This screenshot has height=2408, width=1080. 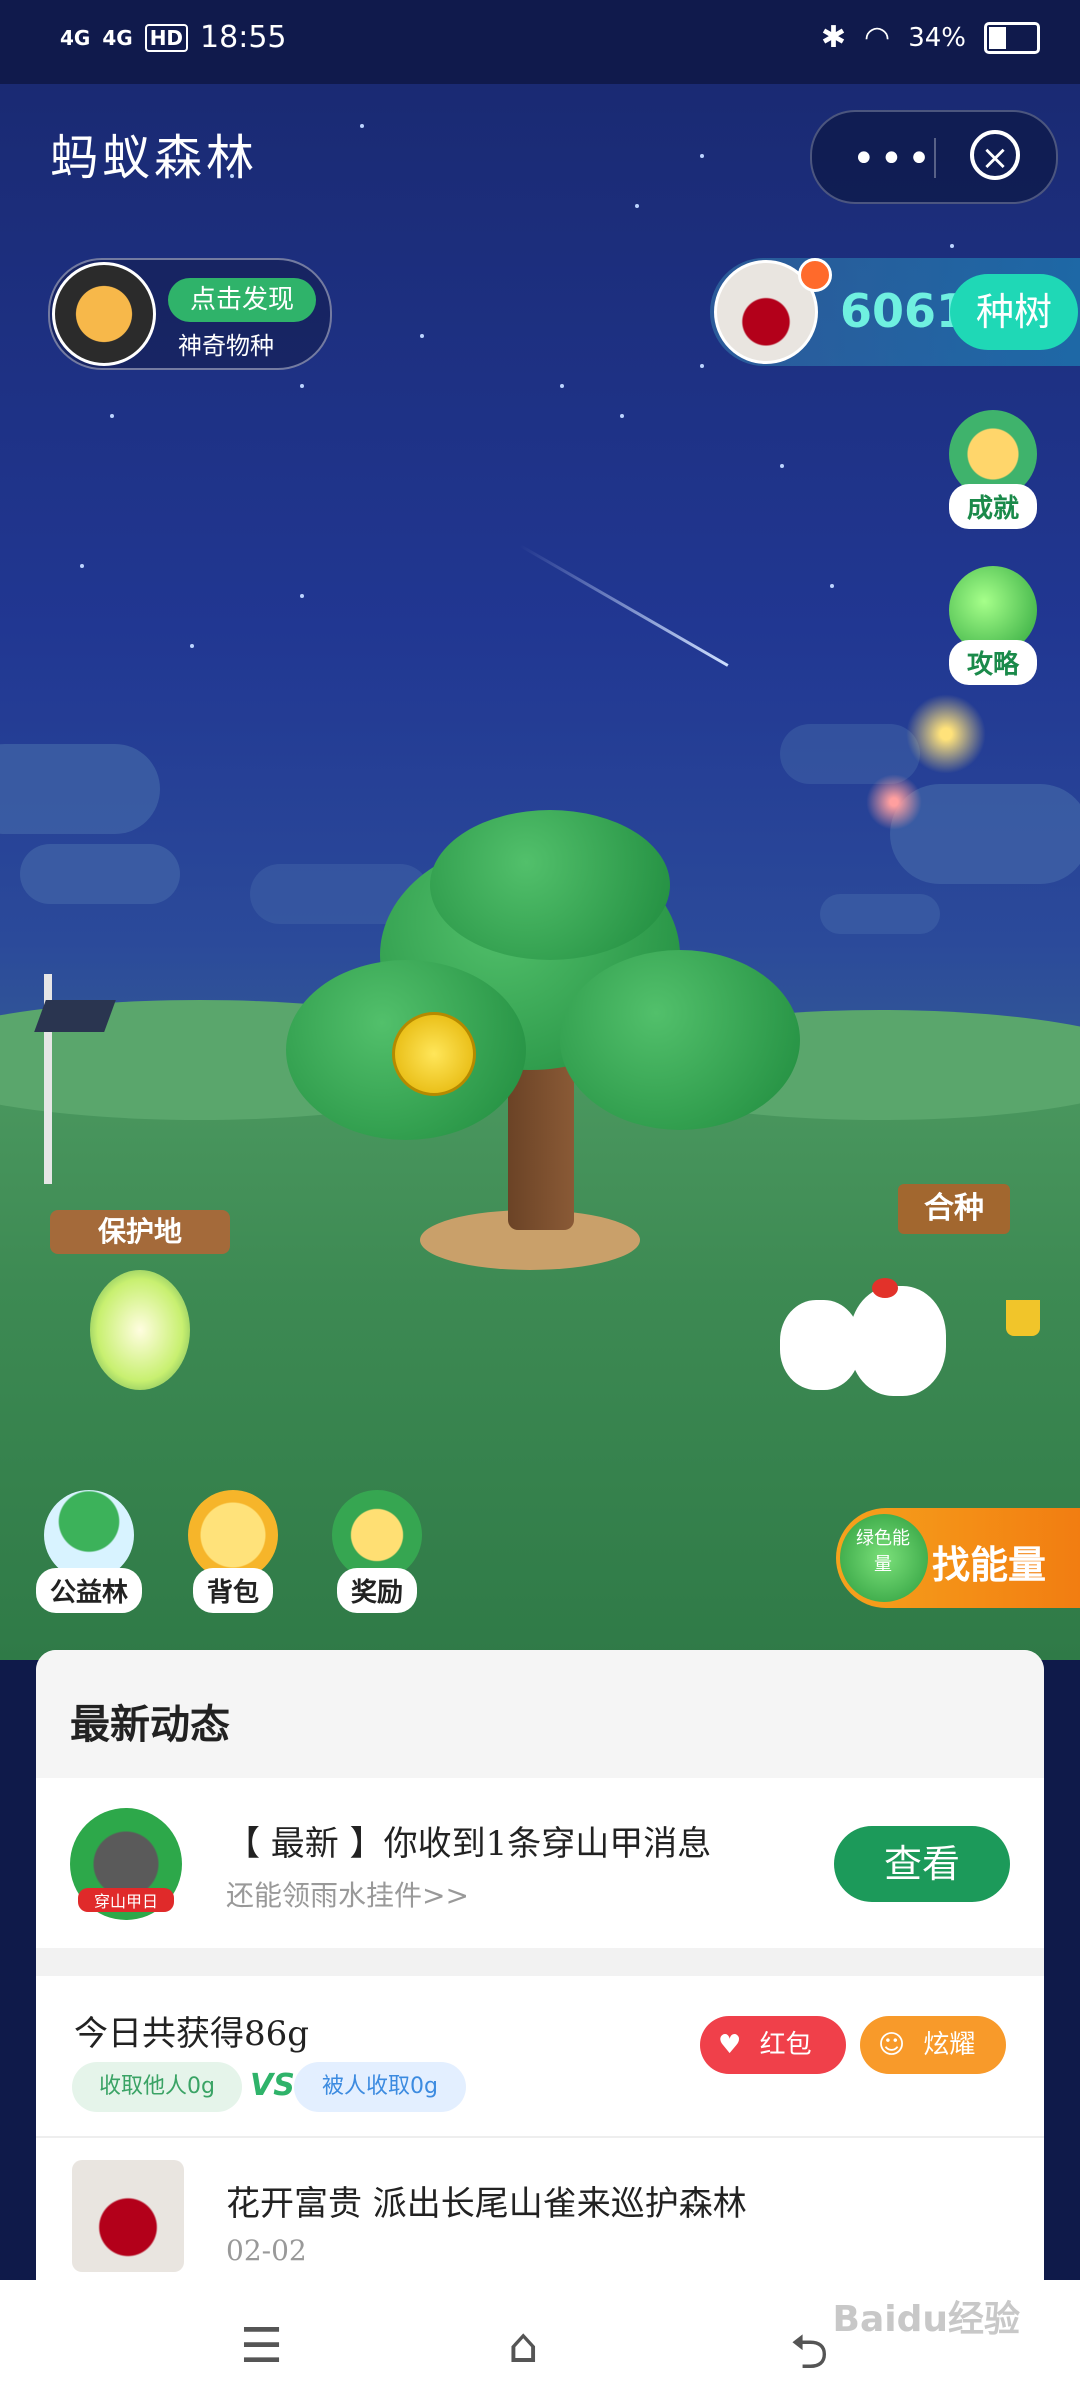 I want to click on feed-item: 花开富贵 派出长尾山雀来巡护森林 02-02, so click(x=540, y=2214).